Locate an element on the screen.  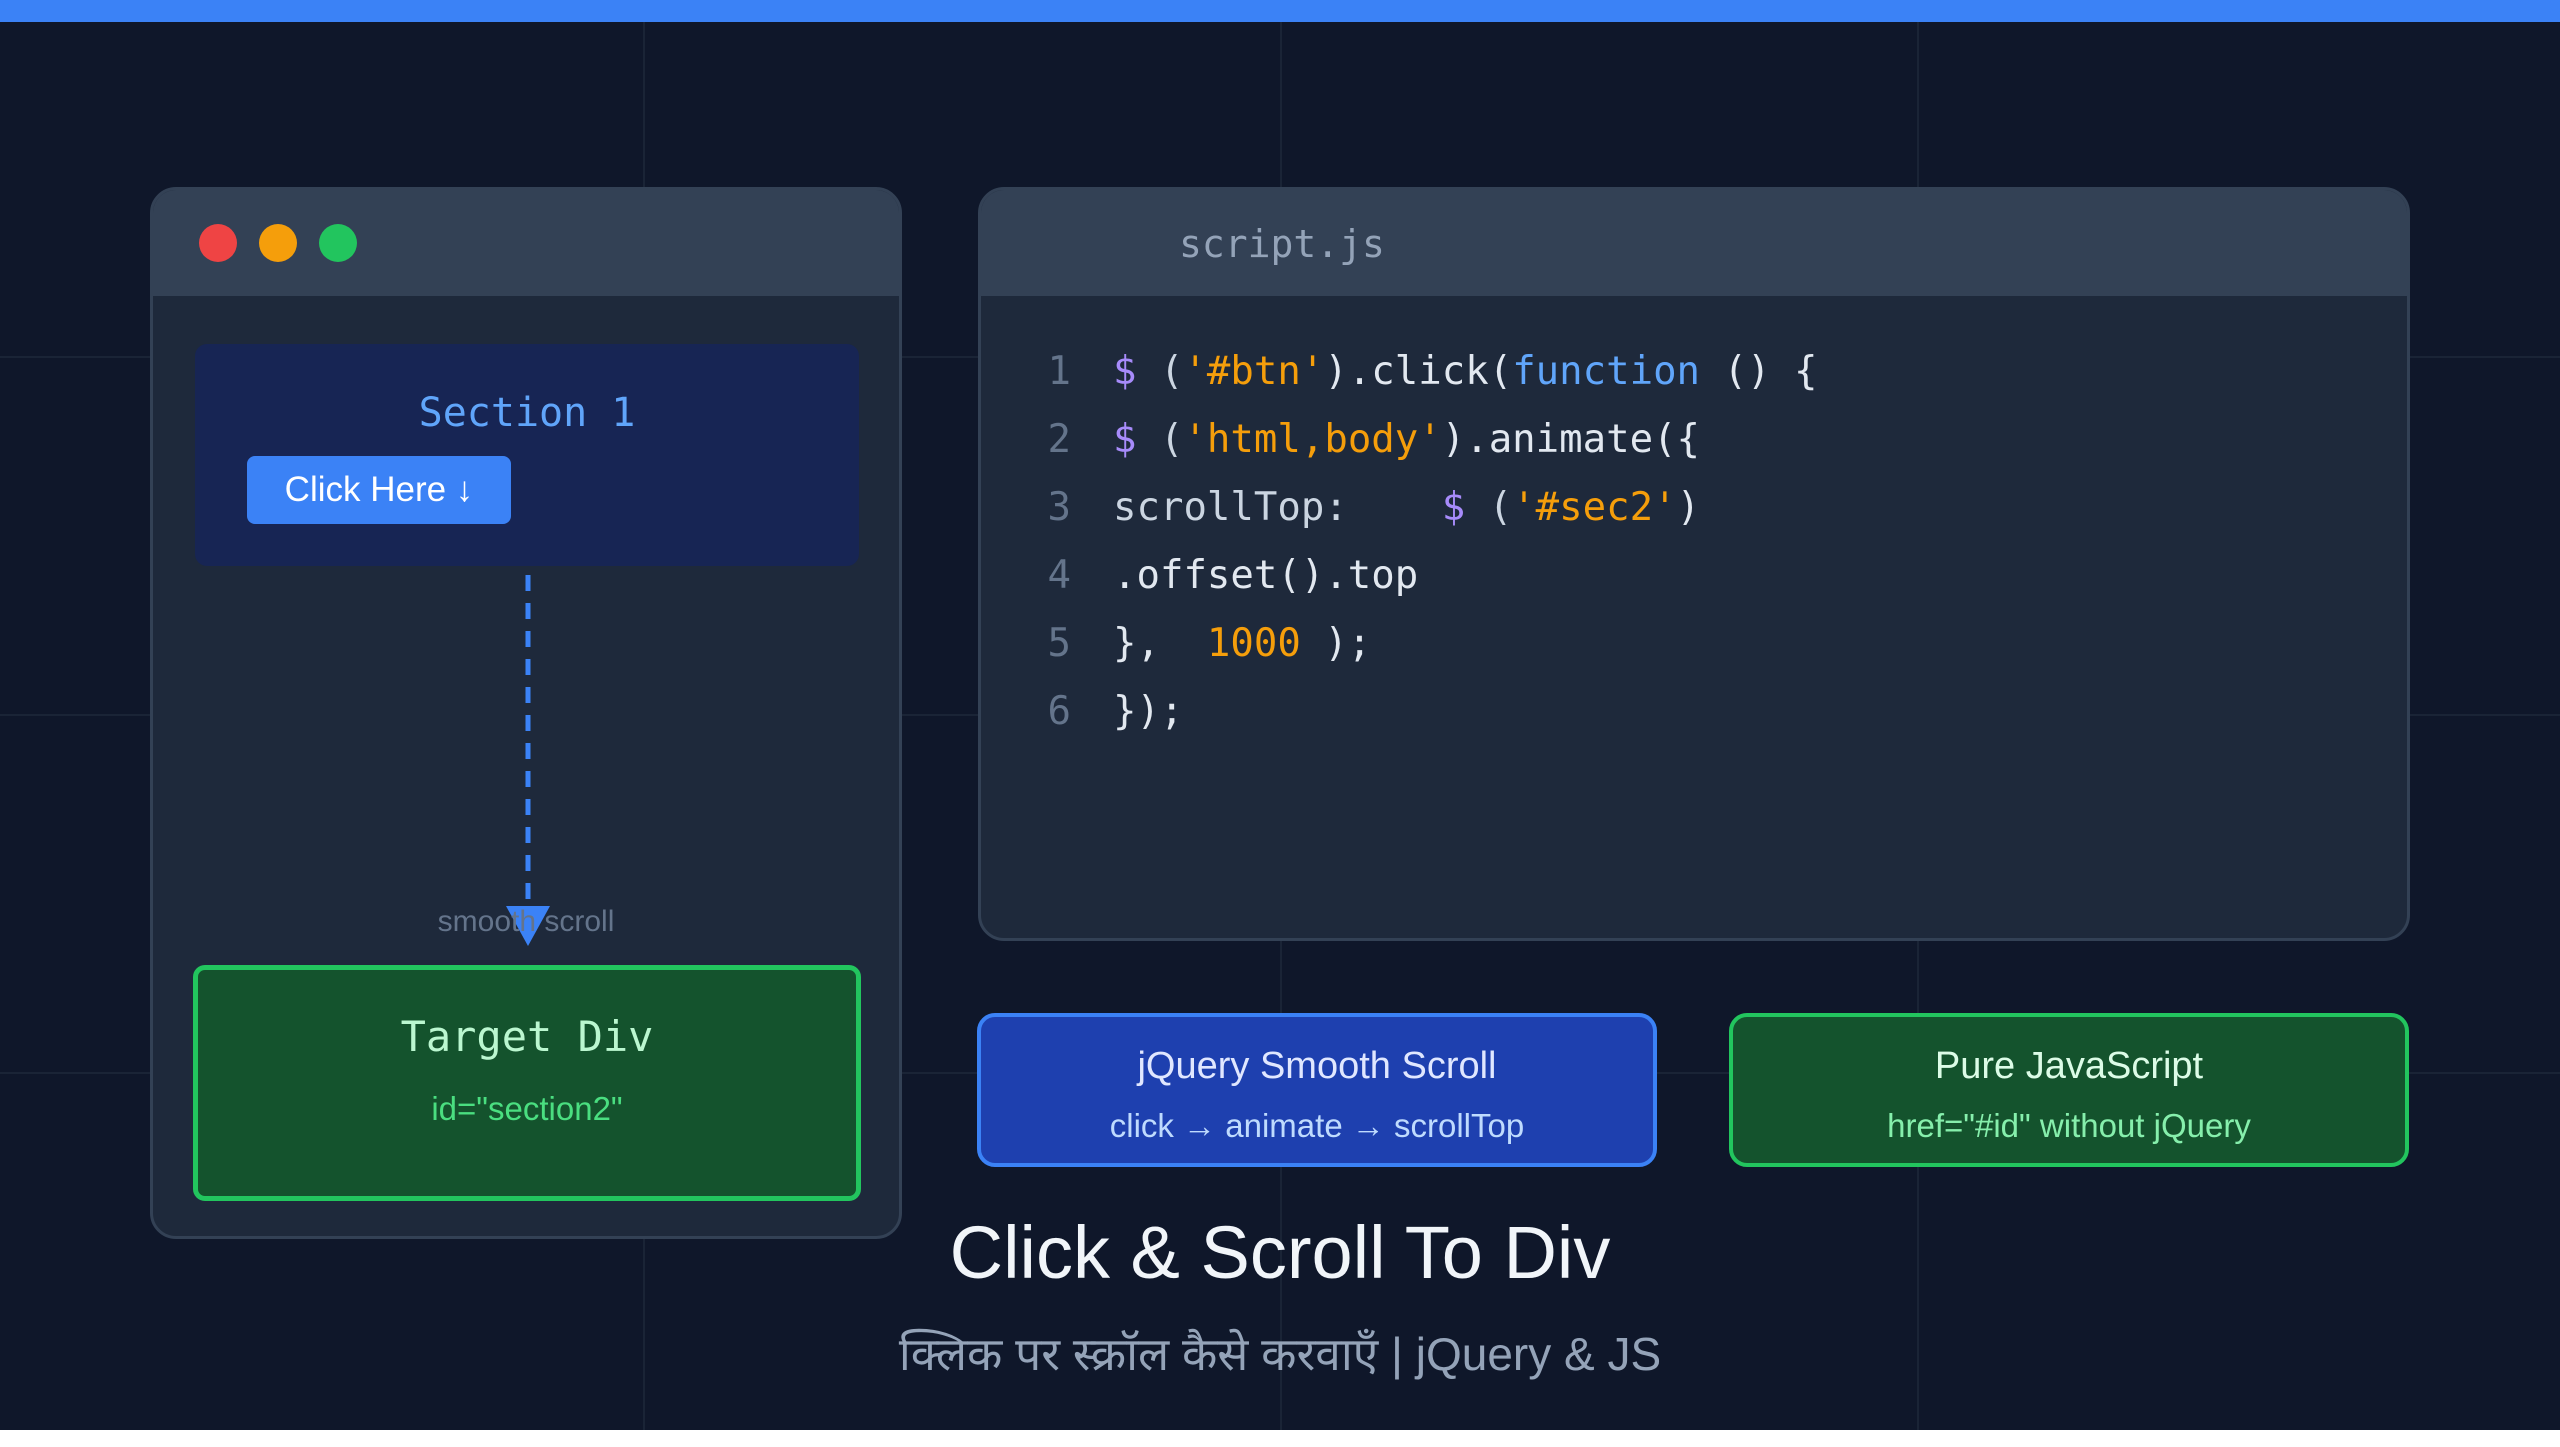
code-token: () { is located at coordinates (1759, 371).